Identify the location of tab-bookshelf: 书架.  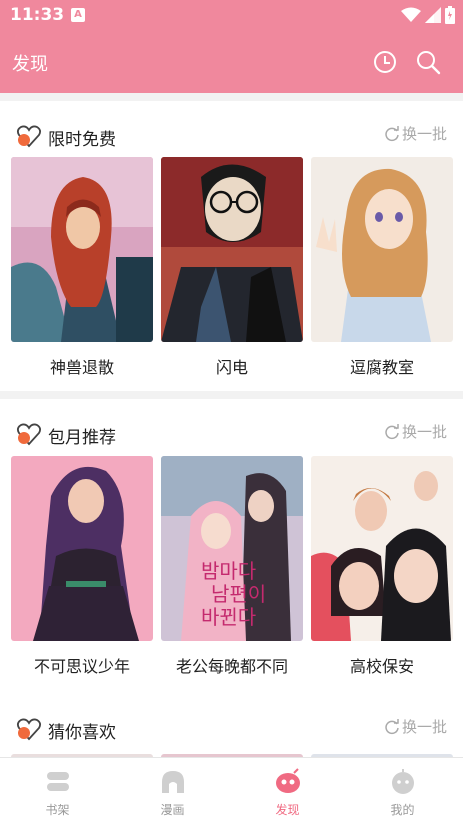
(57, 791).